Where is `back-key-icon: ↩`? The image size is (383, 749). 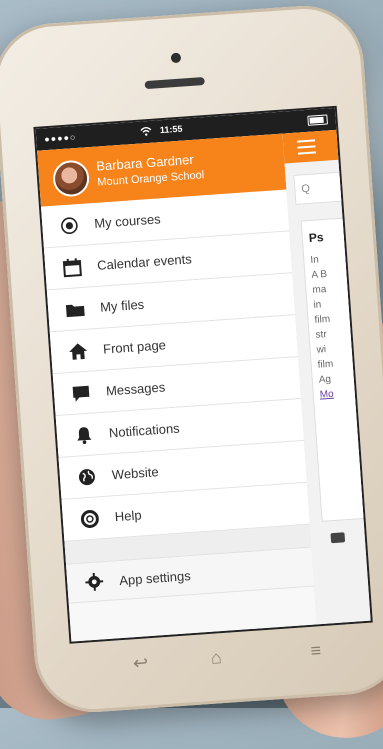
back-key-icon: ↩ is located at coordinates (140, 663).